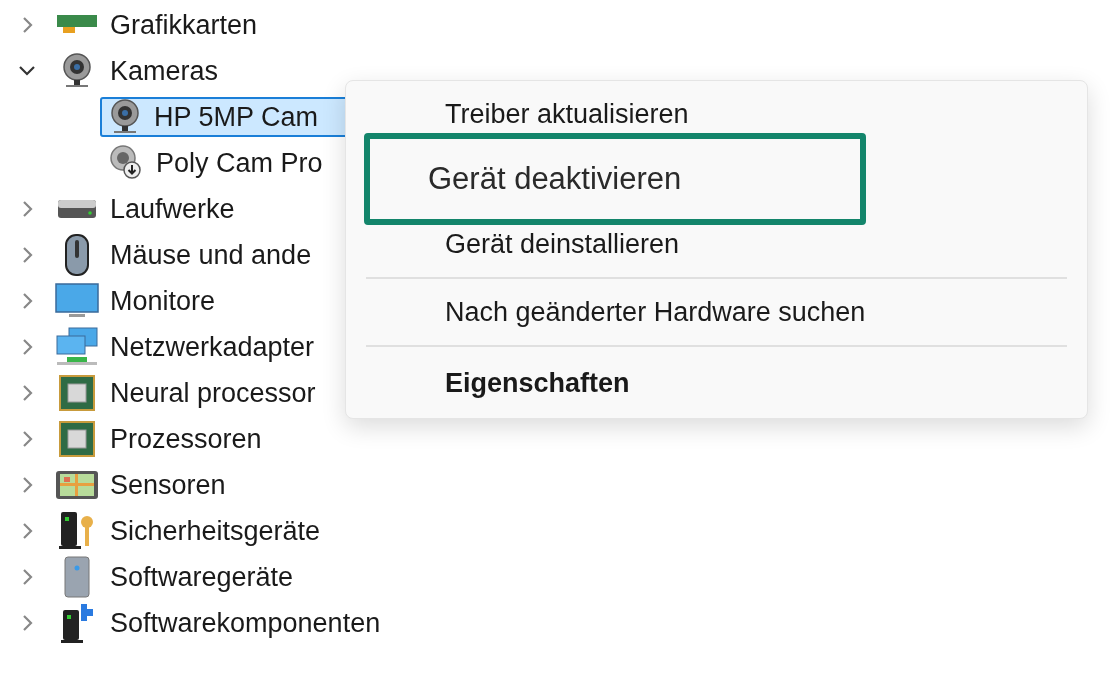 Image resolution: width=1119 pixels, height=676 pixels. What do you see at coordinates (186, 439) in the screenshot?
I see `tree-item-label: Prozessoren` at bounding box center [186, 439].